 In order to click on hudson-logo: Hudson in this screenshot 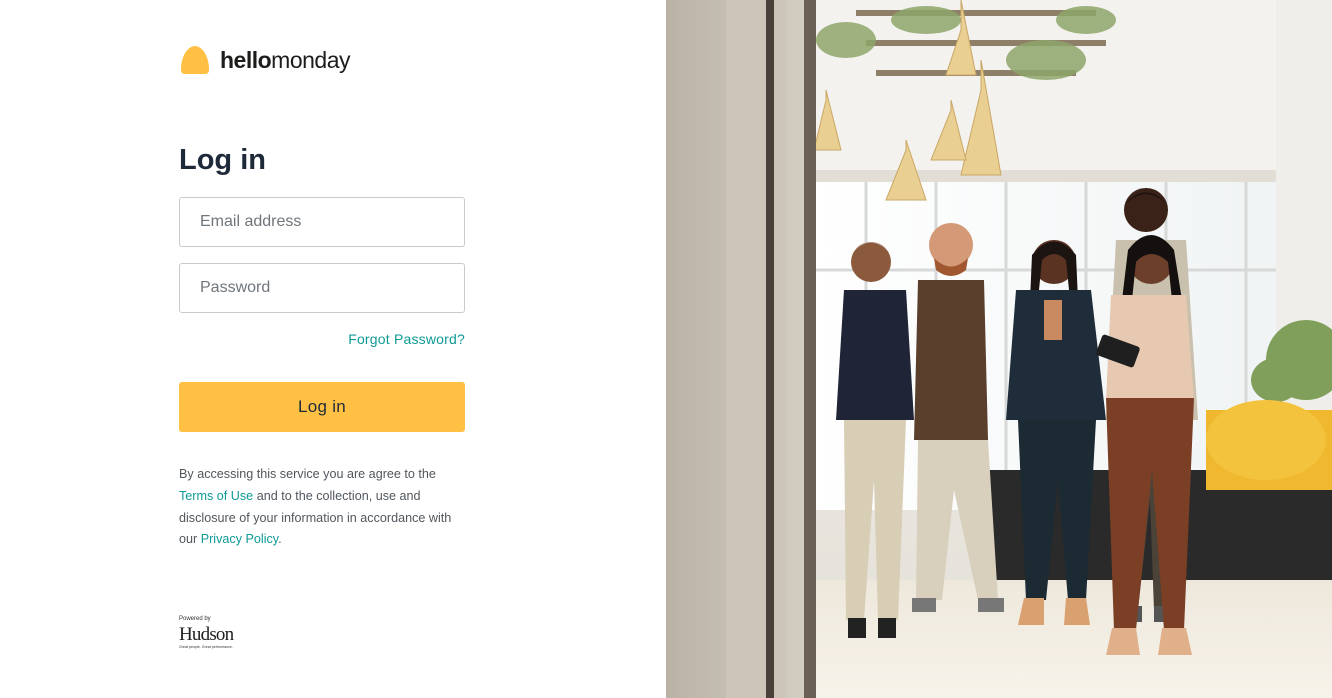, I will do `click(206, 634)`.